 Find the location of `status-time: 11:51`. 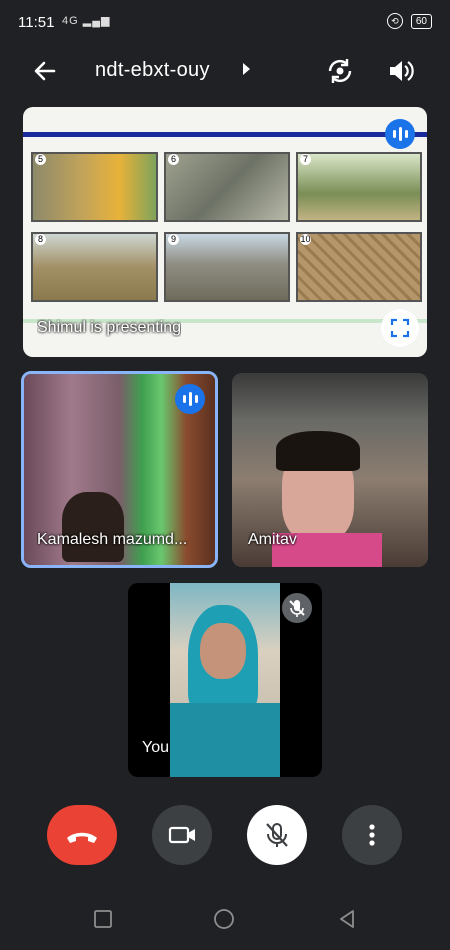

status-time: 11:51 is located at coordinates (36, 22).